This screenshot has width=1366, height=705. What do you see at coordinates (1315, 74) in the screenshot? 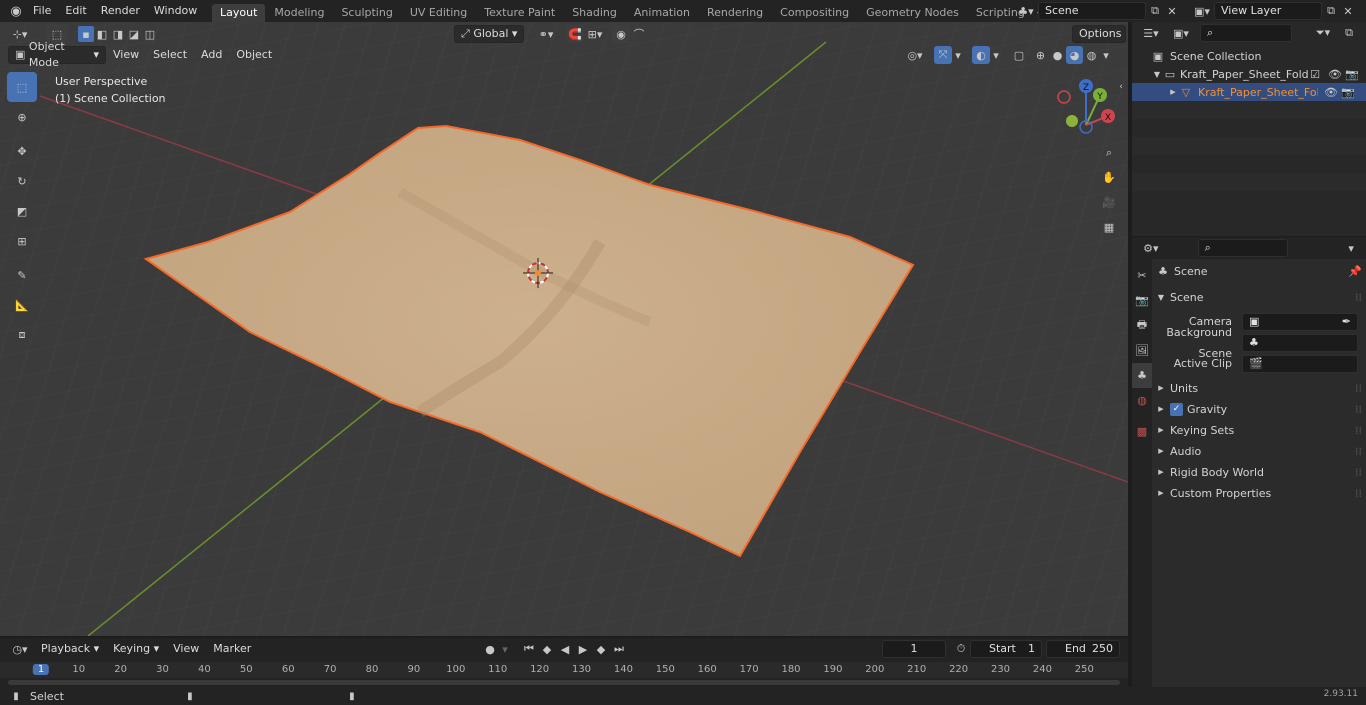
I see `exclude-checkbox-icon: ☑` at bounding box center [1315, 74].